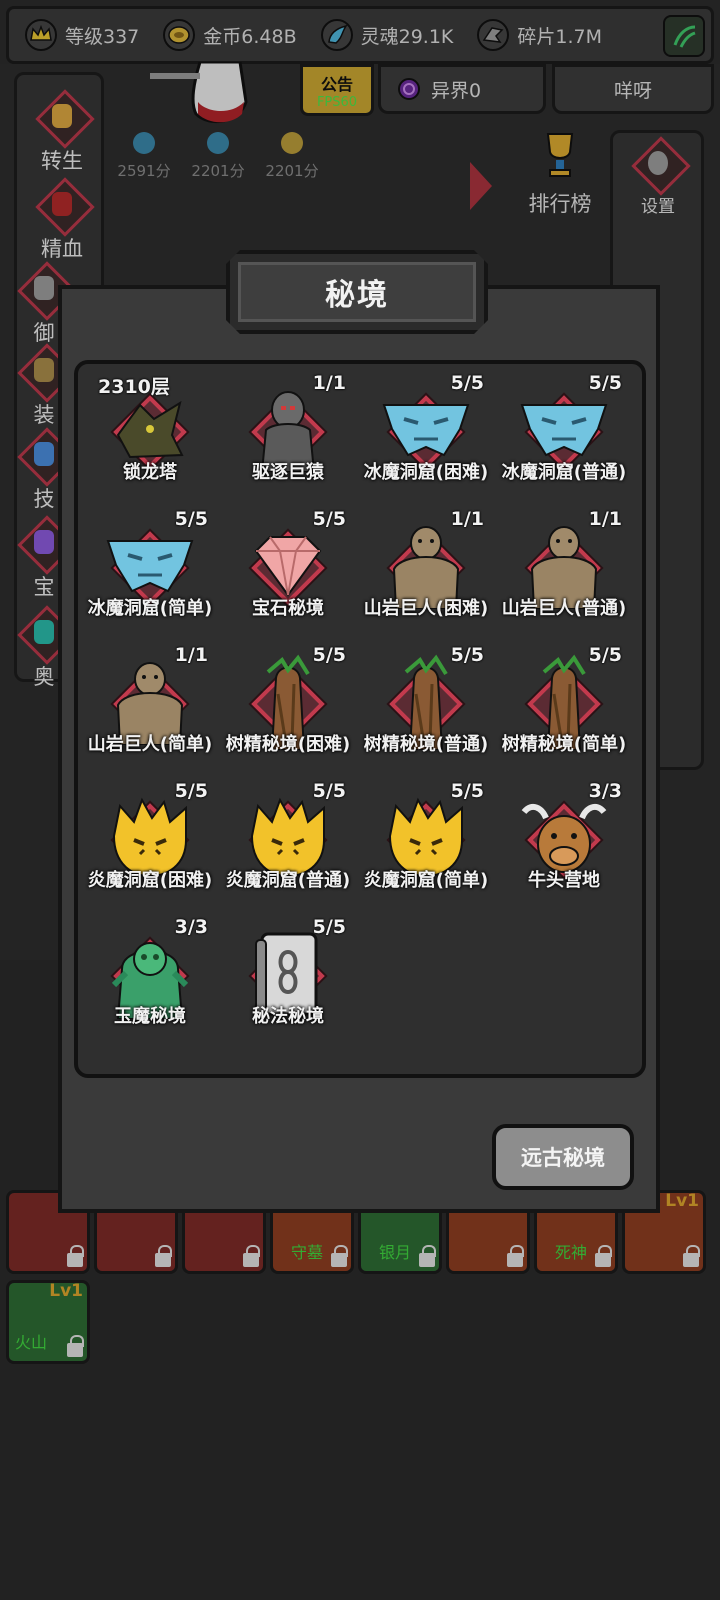  What do you see at coordinates (426, 565) in the screenshot?
I see `realm-cell: 1/1 山岩巨人(困难)` at bounding box center [426, 565].